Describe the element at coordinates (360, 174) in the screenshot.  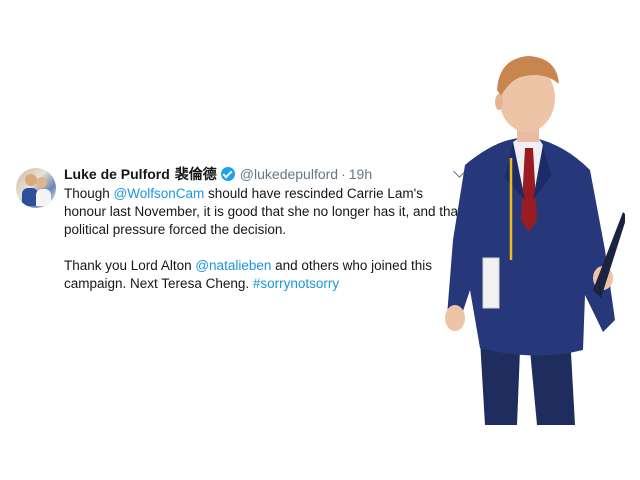
I see `timestamp: 19h` at that location.